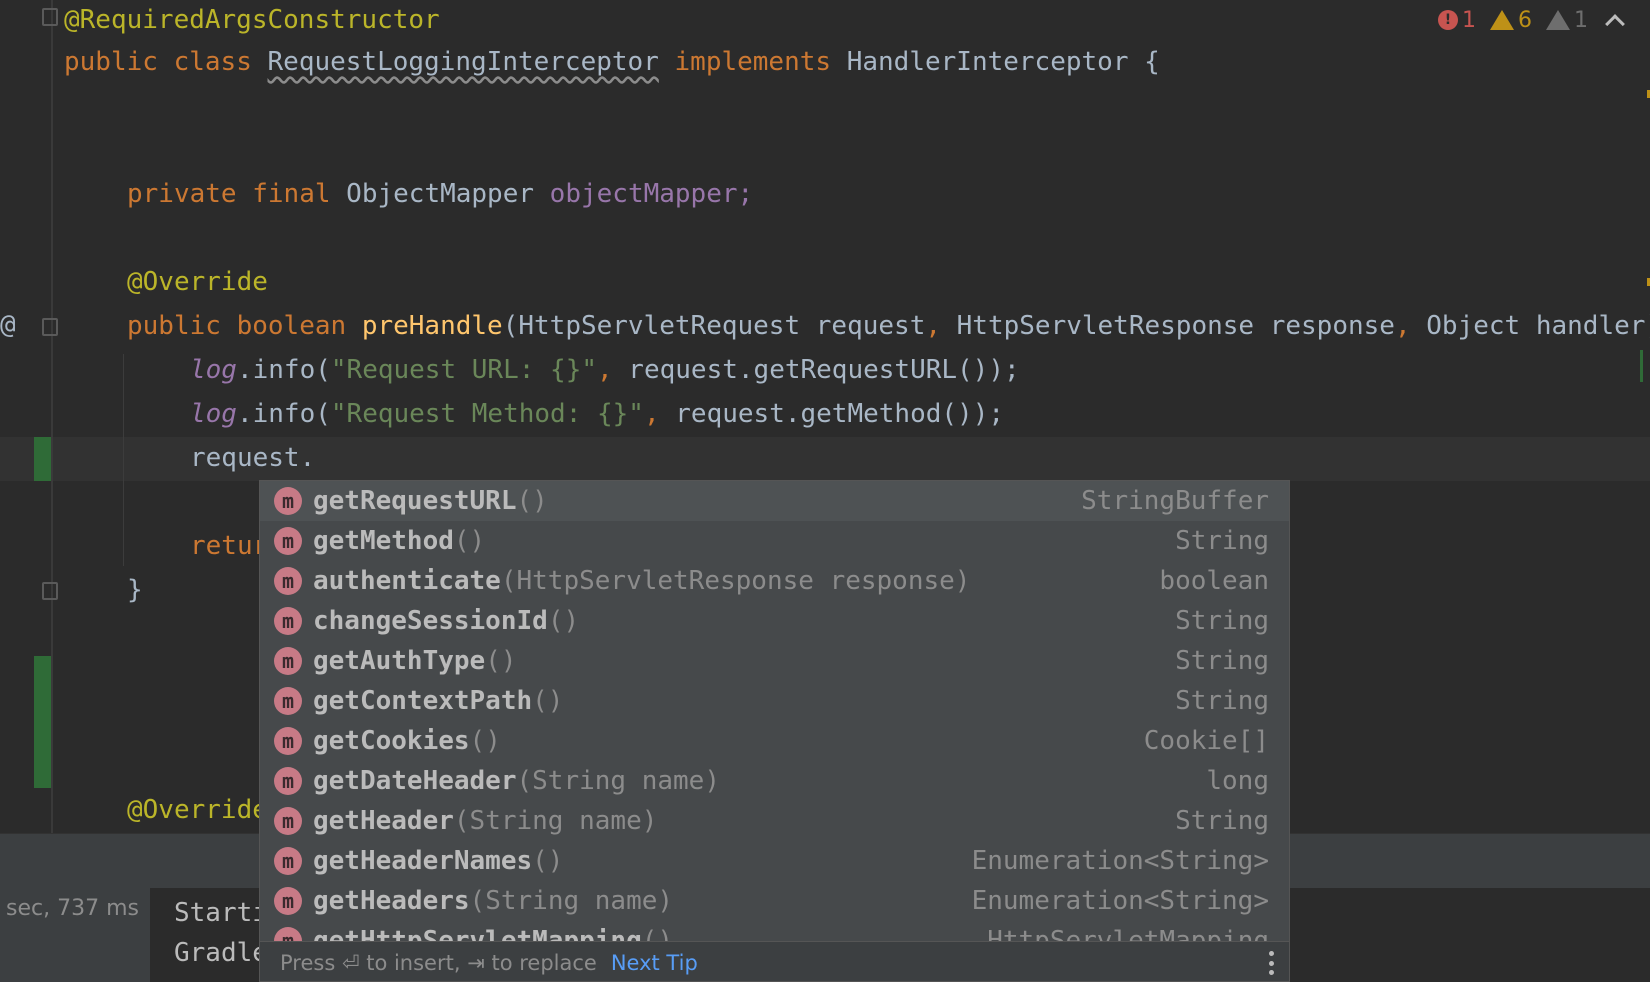 The width and height of the screenshot is (1650, 982). Describe the element at coordinates (516, 781) in the screenshot. I see `completion-item-name: getDateHeader(String name)` at that location.